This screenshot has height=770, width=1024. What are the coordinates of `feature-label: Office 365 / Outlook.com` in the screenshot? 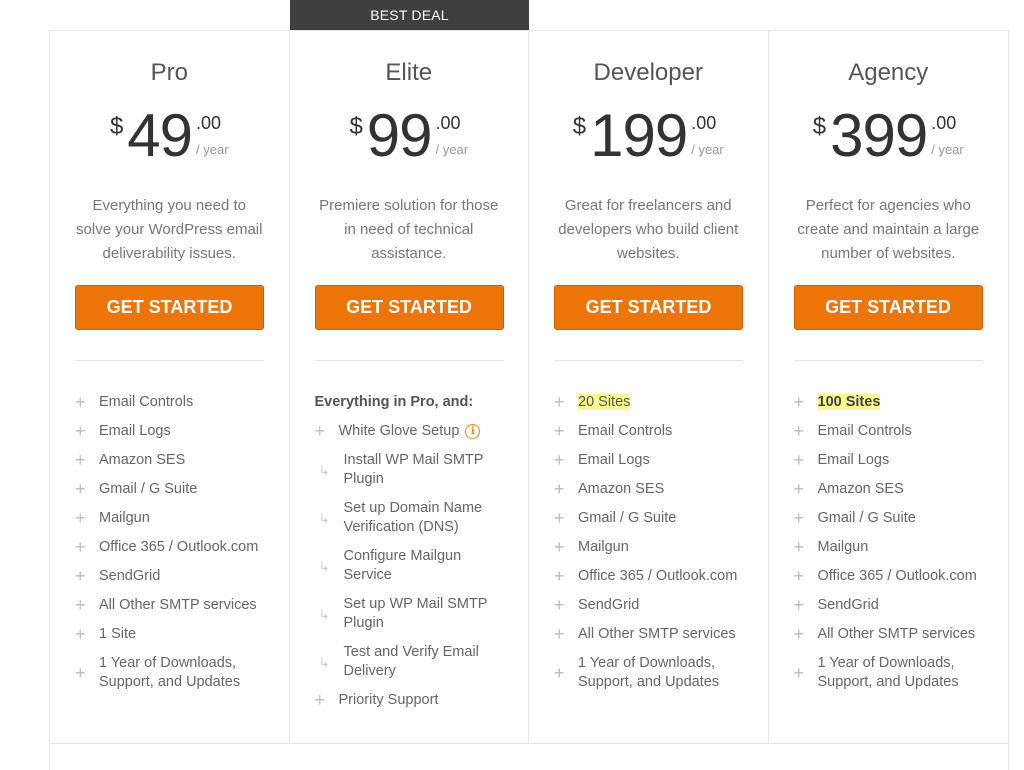 It's located at (179, 547).